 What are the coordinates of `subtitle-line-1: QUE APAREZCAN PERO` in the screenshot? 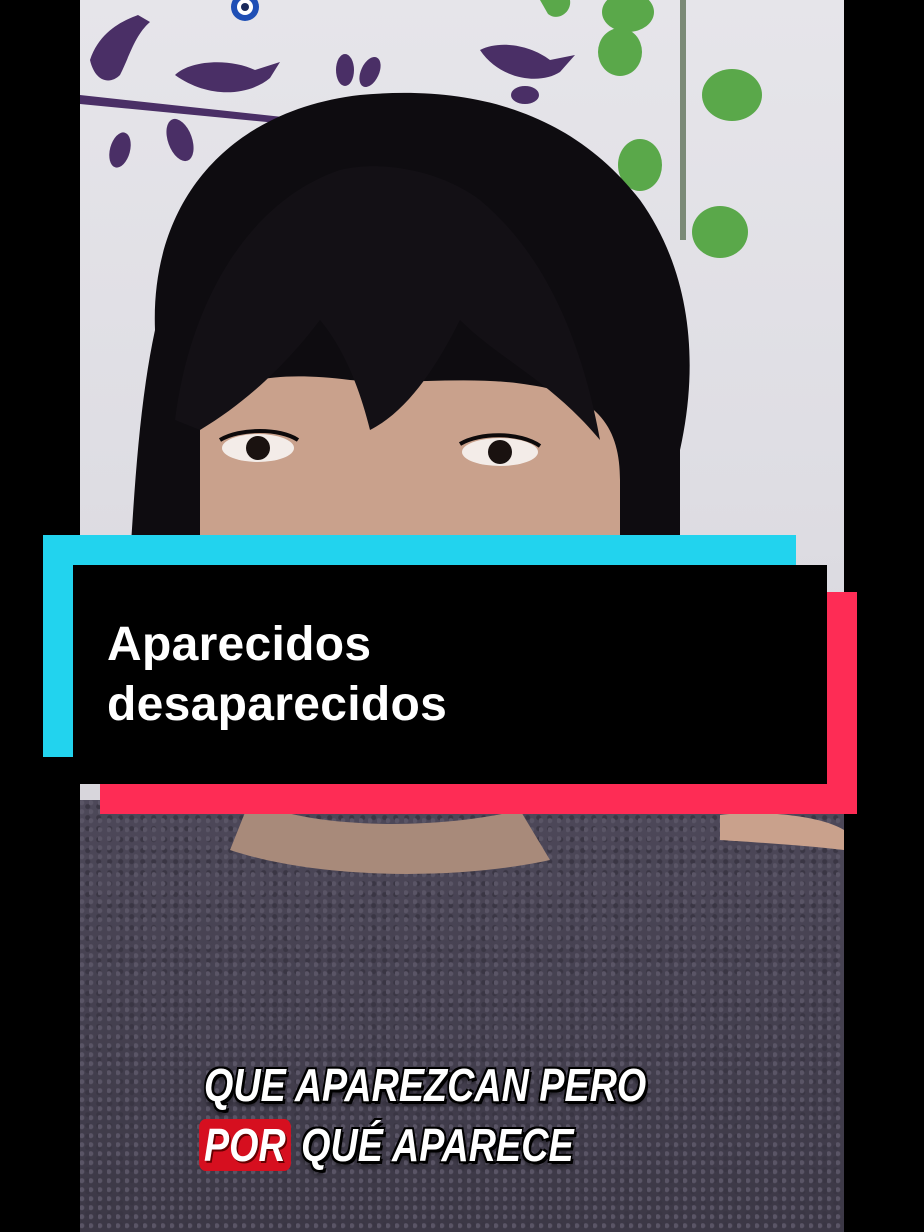 It's located at (425, 1085).